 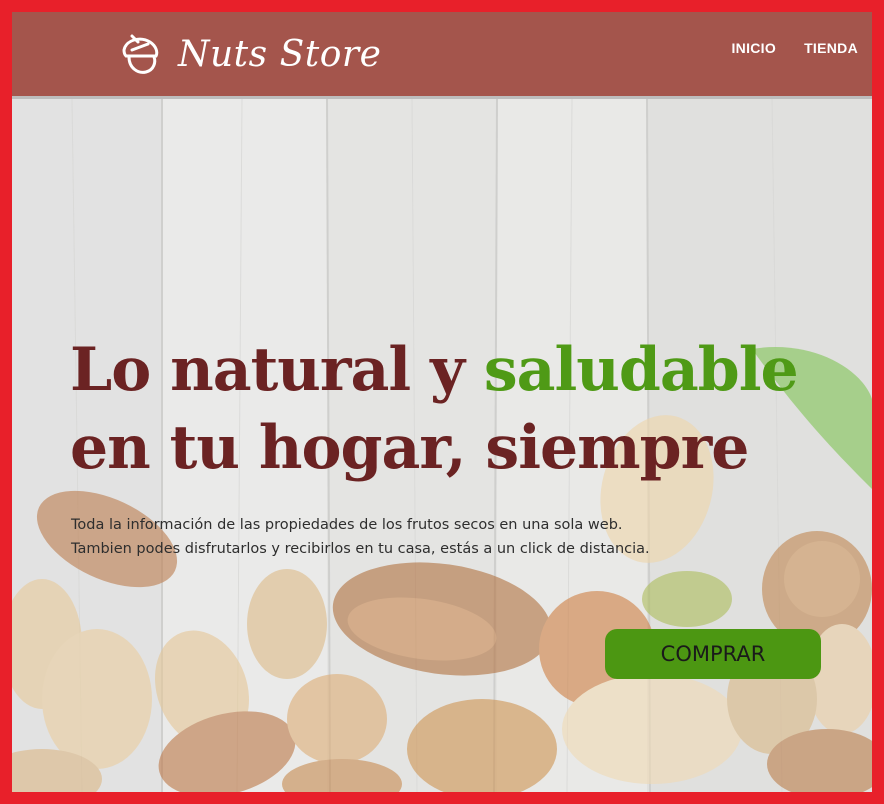 What do you see at coordinates (794, 48) in the screenshot?
I see `main-nav: INICIO TIENDA` at bounding box center [794, 48].